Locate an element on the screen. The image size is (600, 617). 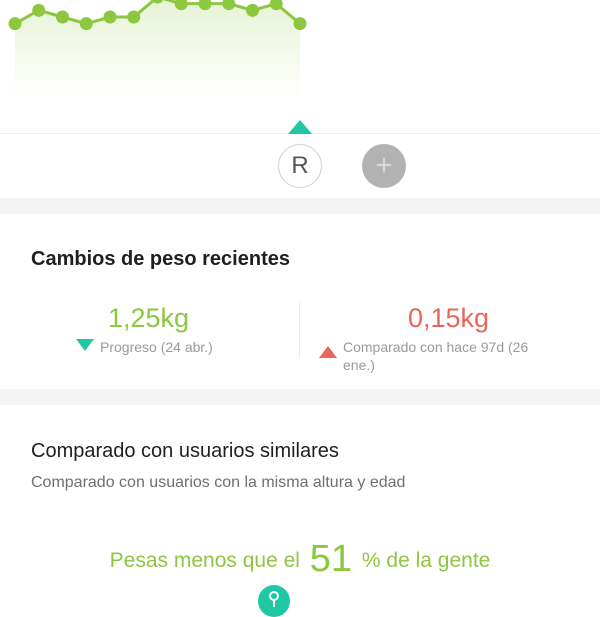
similar-users-title: Comparado con usuarios similares is located at coordinates (185, 451).